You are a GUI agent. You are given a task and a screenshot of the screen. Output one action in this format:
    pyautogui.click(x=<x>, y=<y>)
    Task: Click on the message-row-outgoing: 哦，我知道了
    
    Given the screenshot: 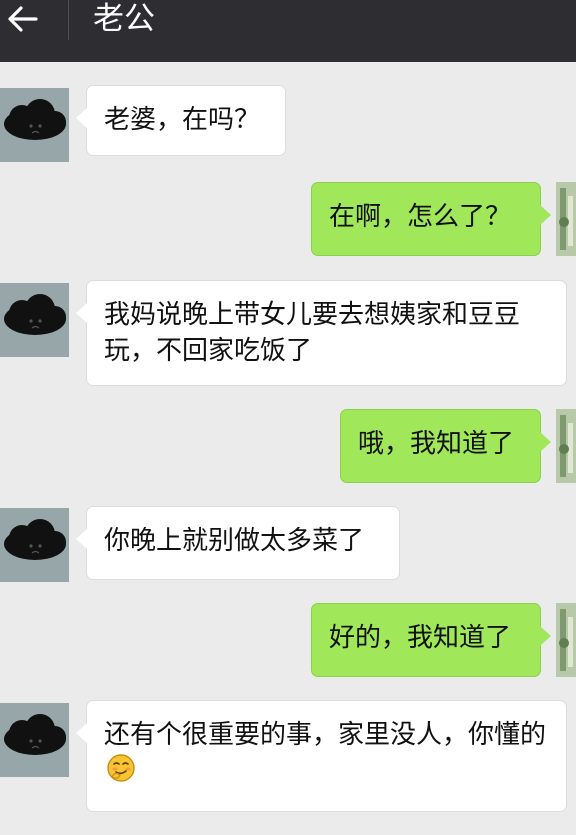 What is the action you would take?
    pyautogui.click(x=288, y=447)
    